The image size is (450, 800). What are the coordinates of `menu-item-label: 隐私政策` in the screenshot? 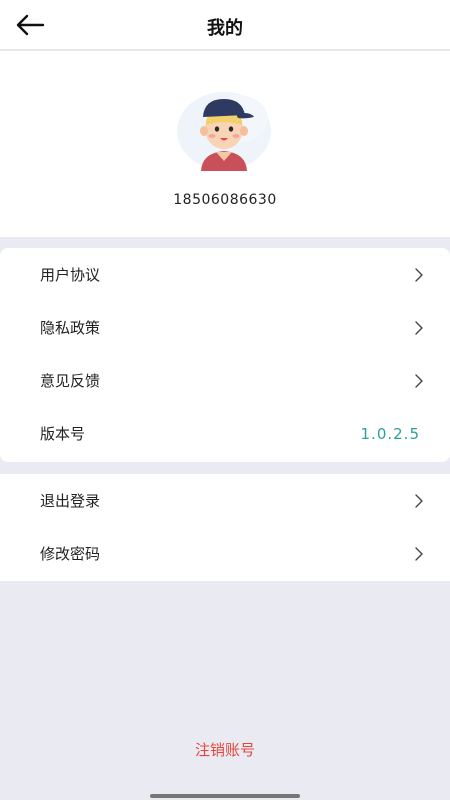 It's located at (70, 328).